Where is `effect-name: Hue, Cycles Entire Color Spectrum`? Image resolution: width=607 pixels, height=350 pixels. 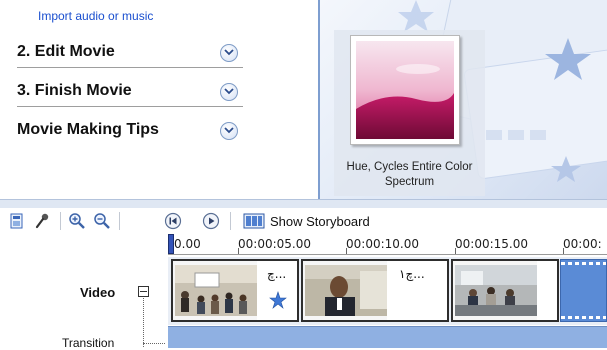 effect-name: Hue, Cycles Entire Color Spectrum is located at coordinates (409, 174).